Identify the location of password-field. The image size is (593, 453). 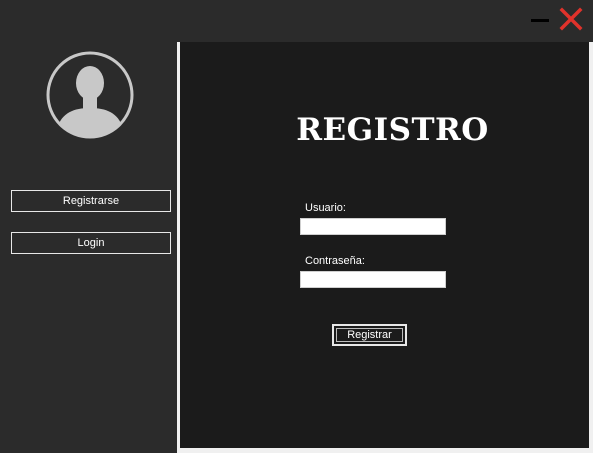
(373, 279).